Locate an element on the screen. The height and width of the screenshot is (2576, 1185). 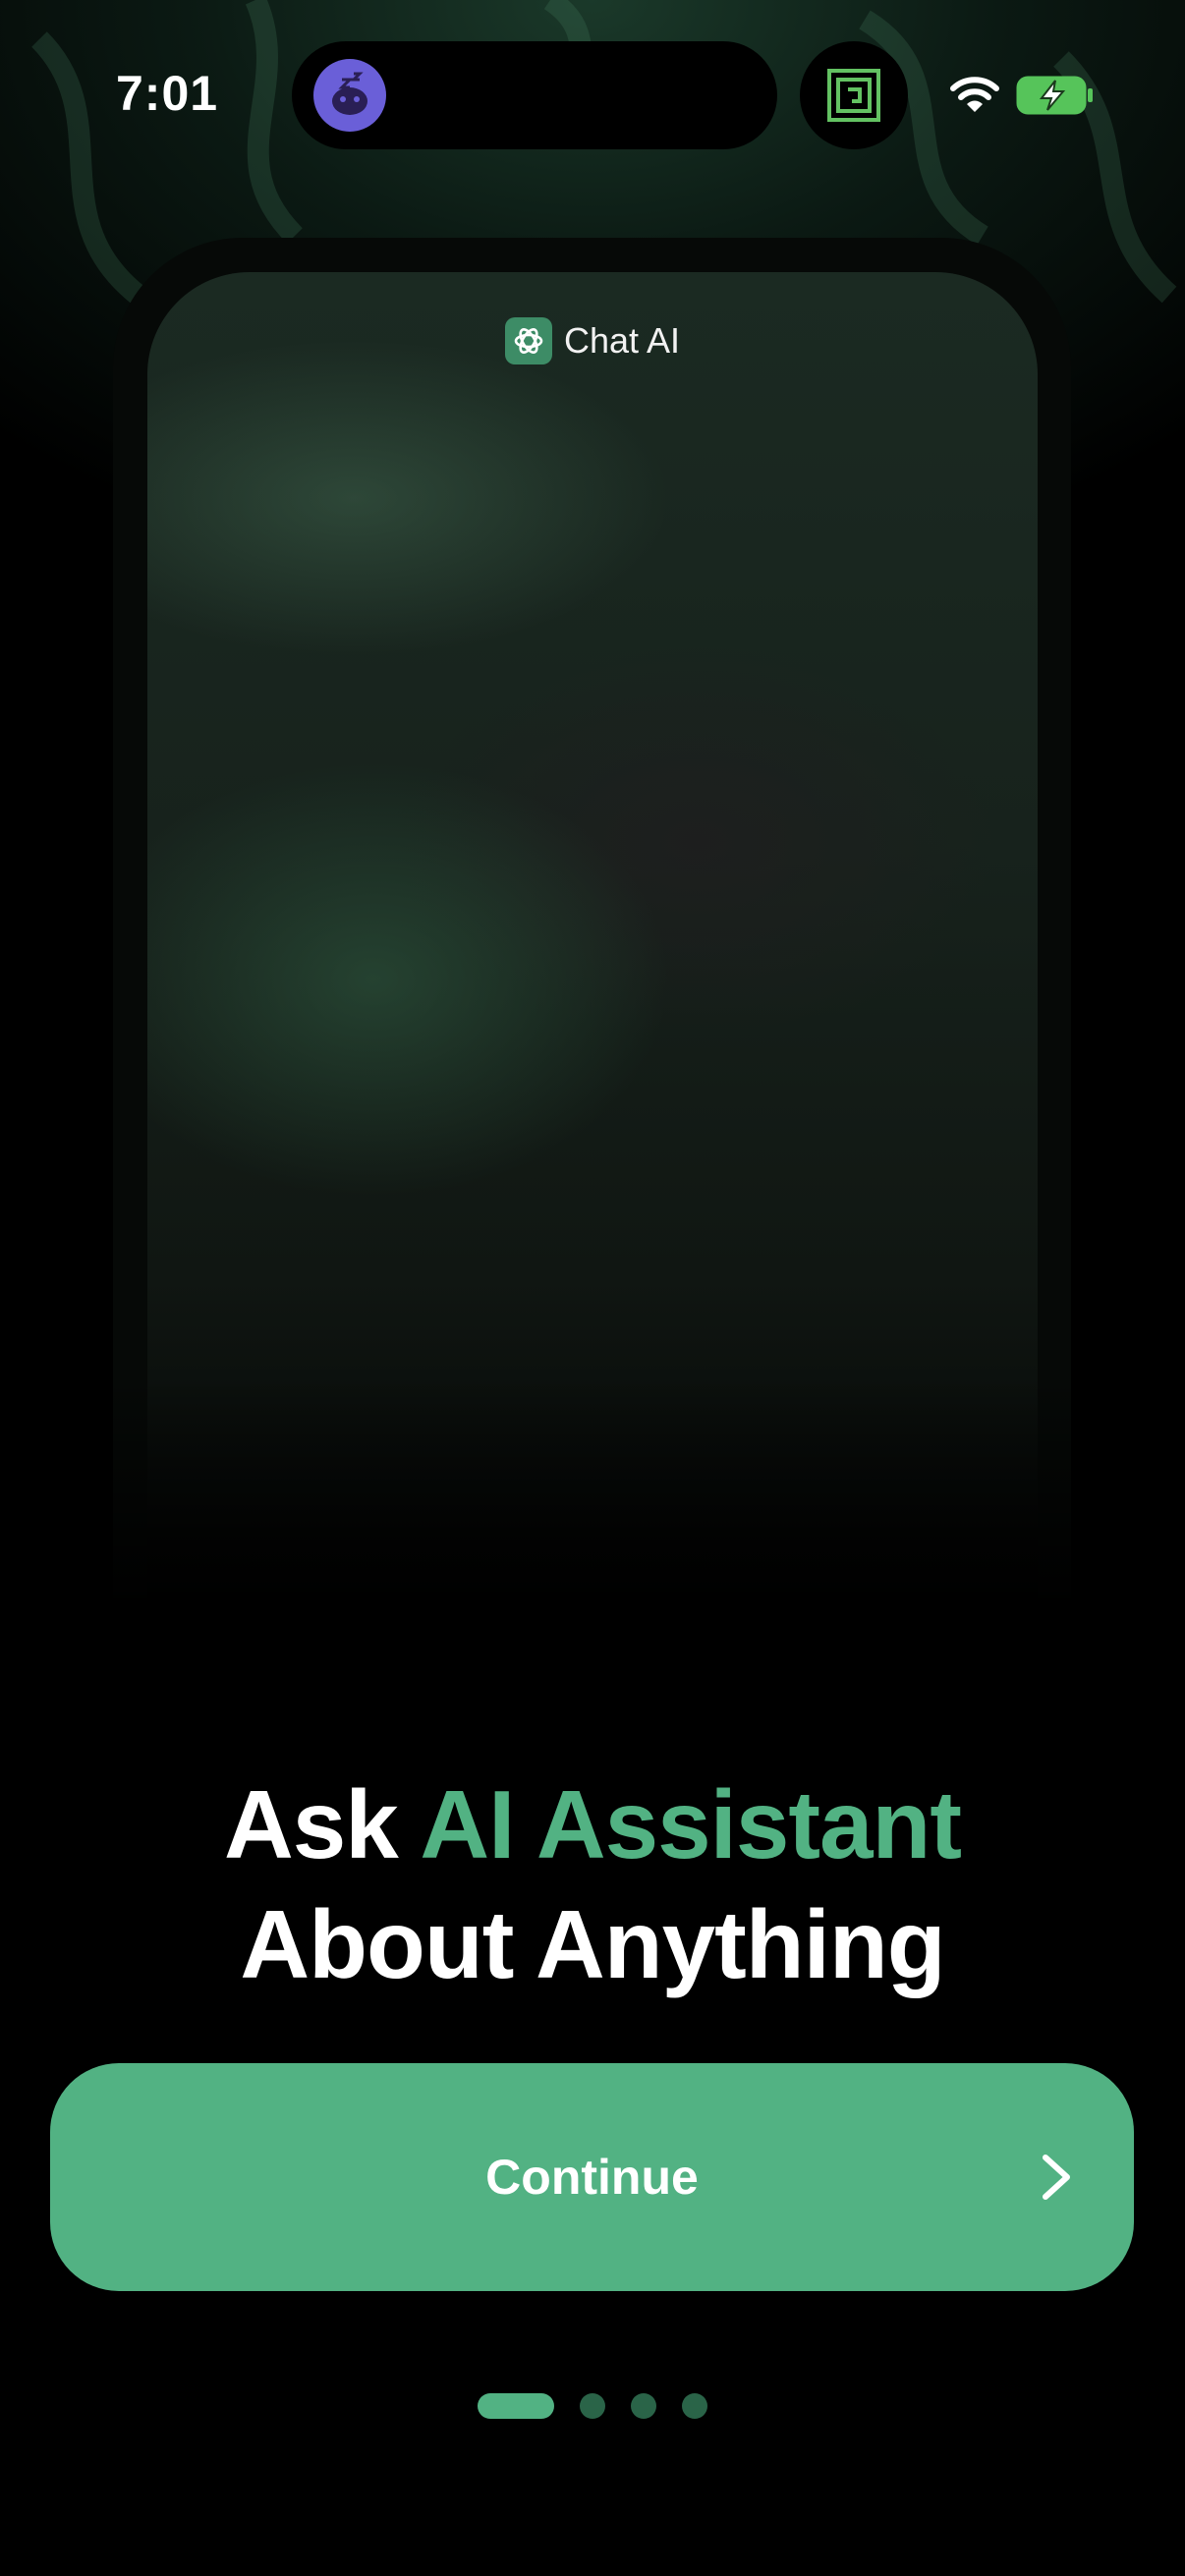
preview-app-header: Chat AI is located at coordinates (592, 340).